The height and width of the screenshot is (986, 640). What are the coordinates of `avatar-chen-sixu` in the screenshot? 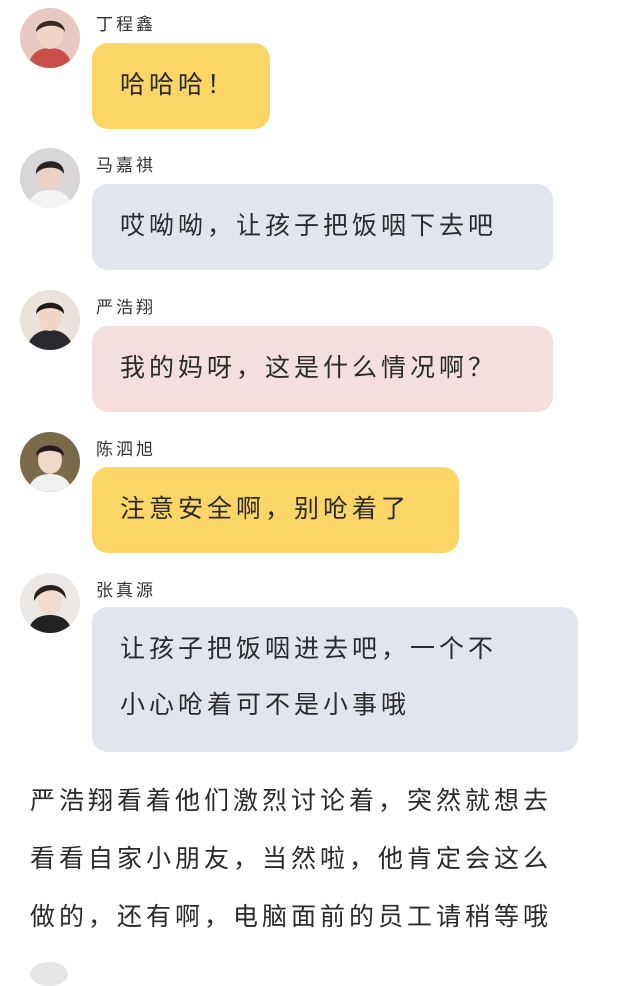 It's located at (50, 462).